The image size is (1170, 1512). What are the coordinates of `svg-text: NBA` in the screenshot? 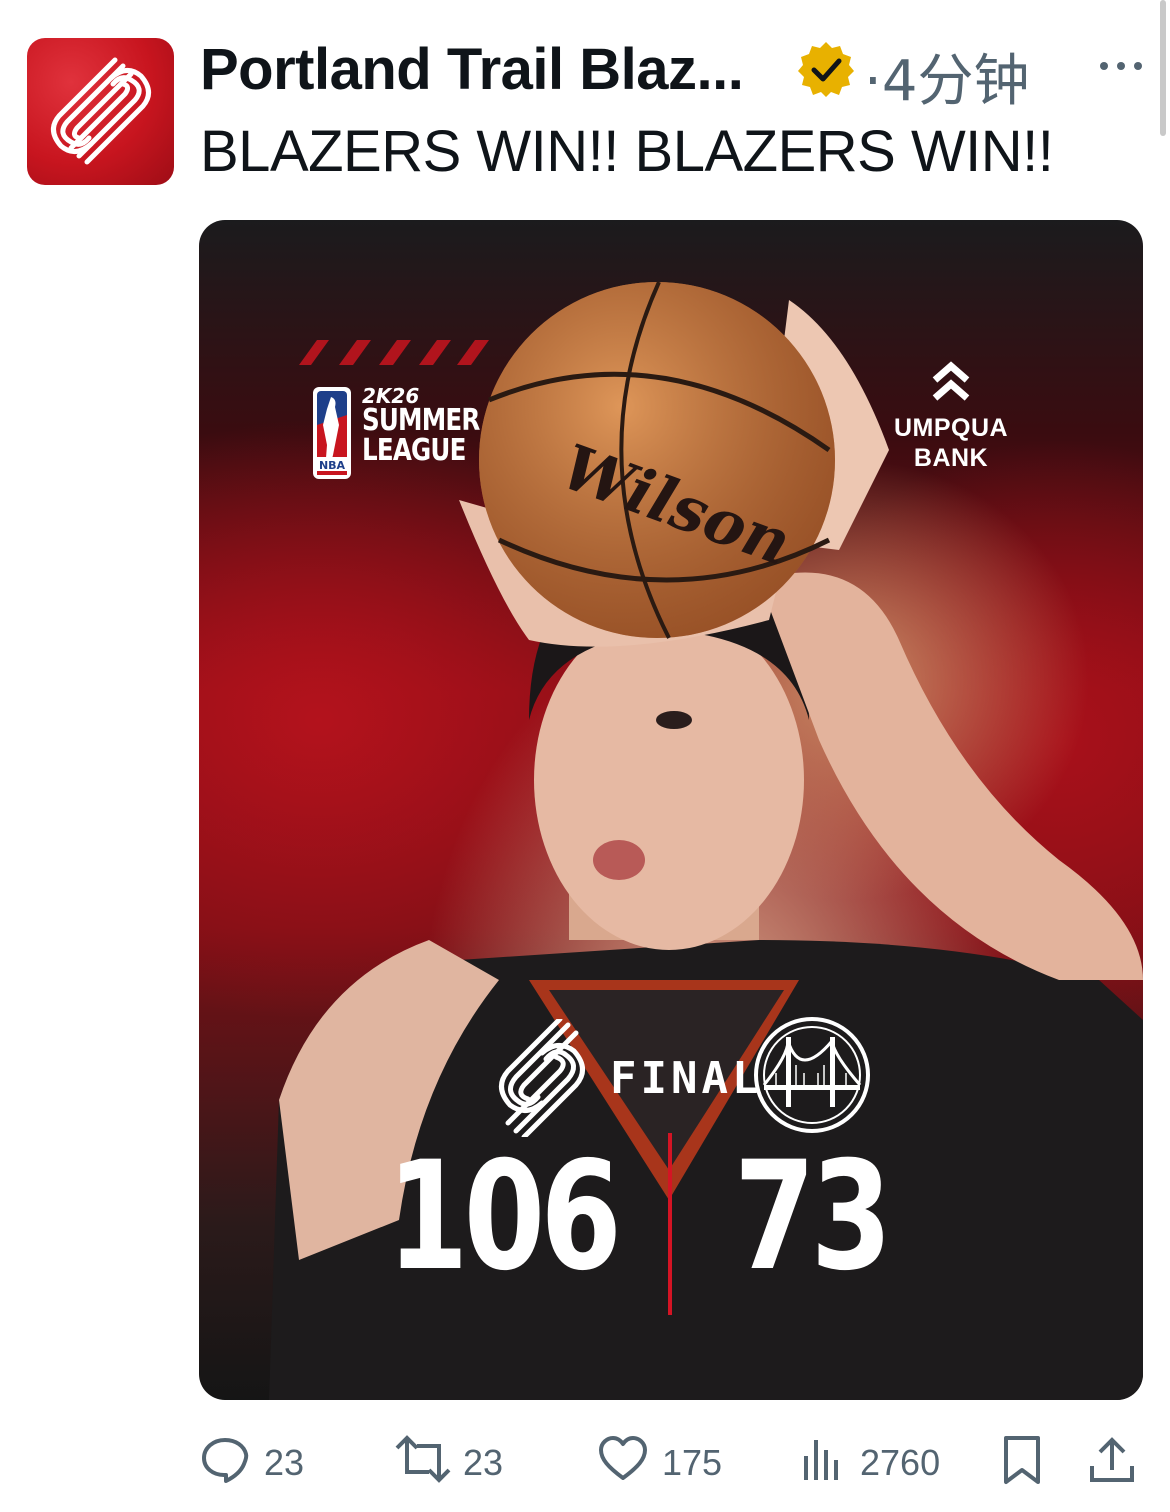 It's located at (332, 465).